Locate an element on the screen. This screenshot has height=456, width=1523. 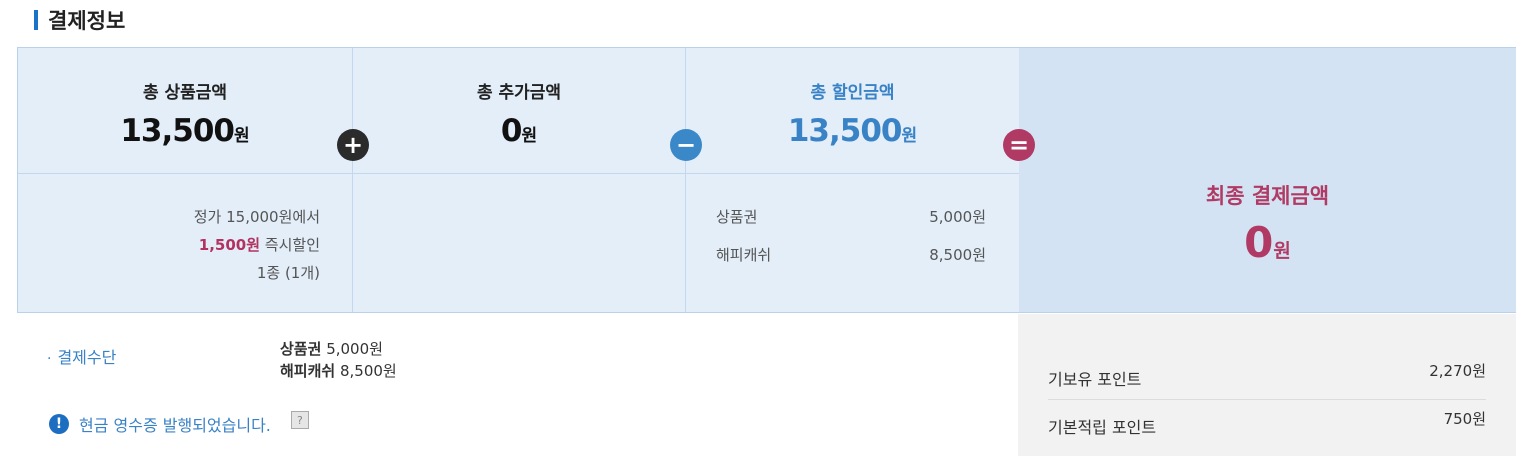
page-title: 결제정보 is located at coordinates (87, 21).